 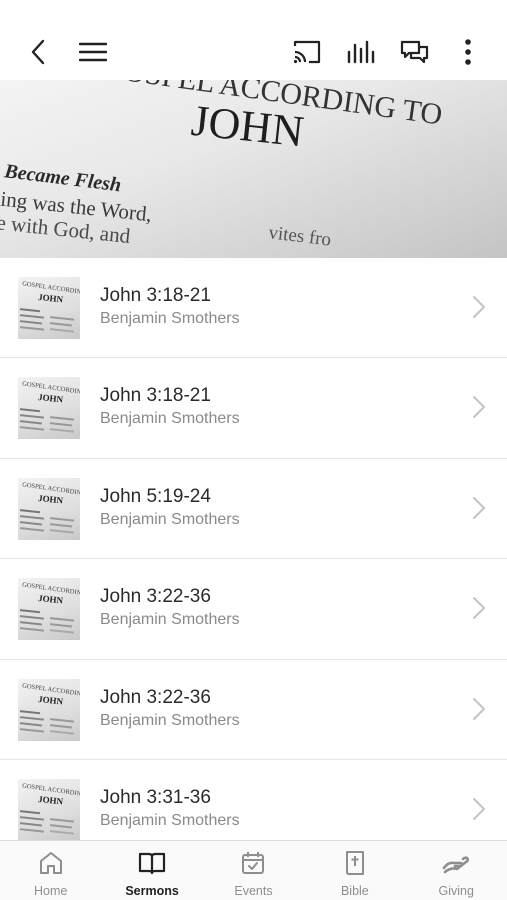 What do you see at coordinates (51, 891) in the screenshot?
I see `tab-label: Home` at bounding box center [51, 891].